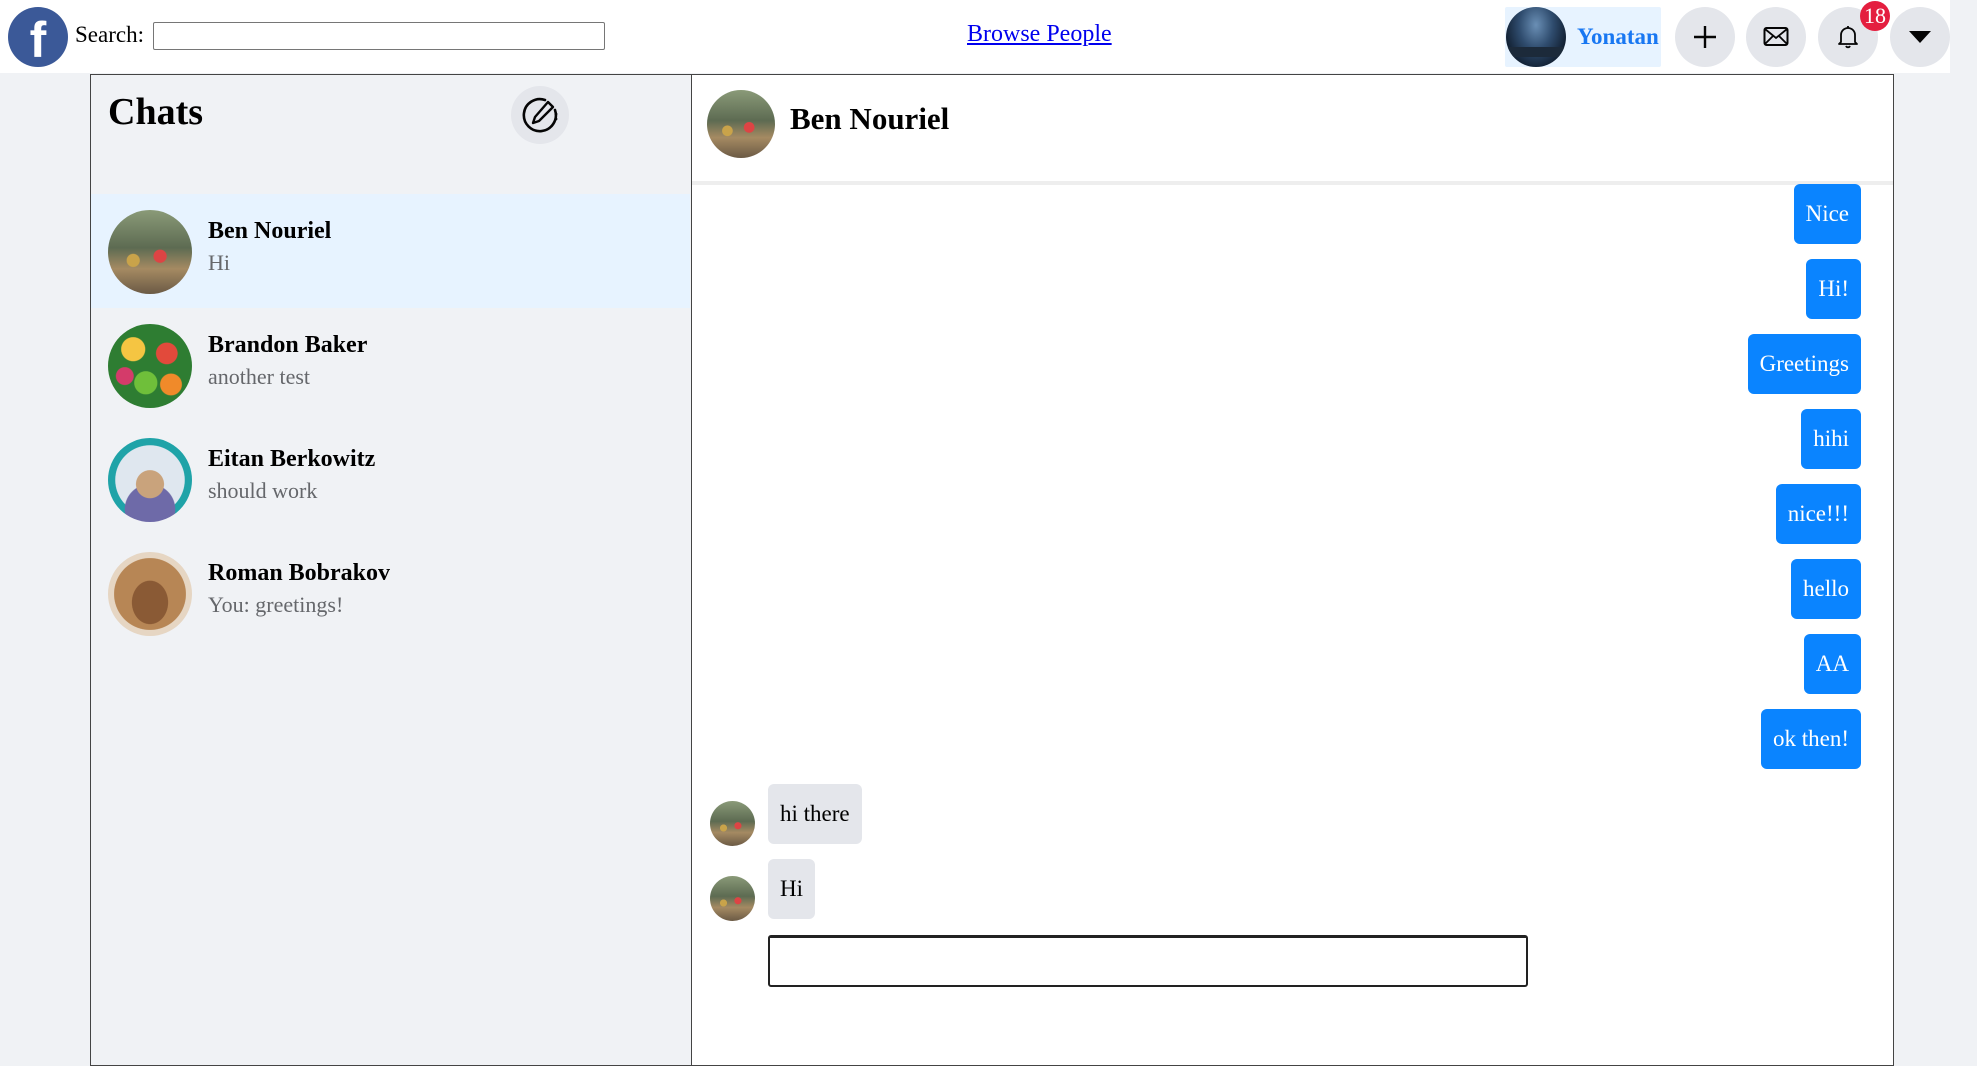 The width and height of the screenshot is (1977, 1066). I want to click on bell-icon, so click(1848, 37).